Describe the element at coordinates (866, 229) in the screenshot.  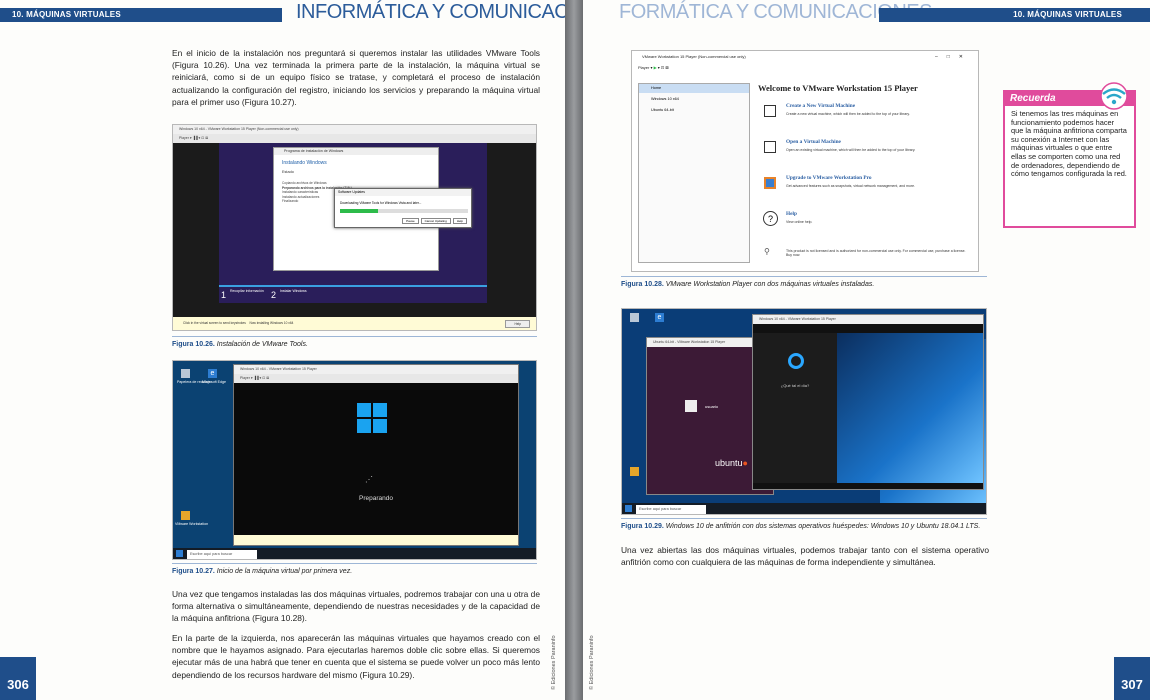
I see `action-help: ? Help View online help.` at that location.